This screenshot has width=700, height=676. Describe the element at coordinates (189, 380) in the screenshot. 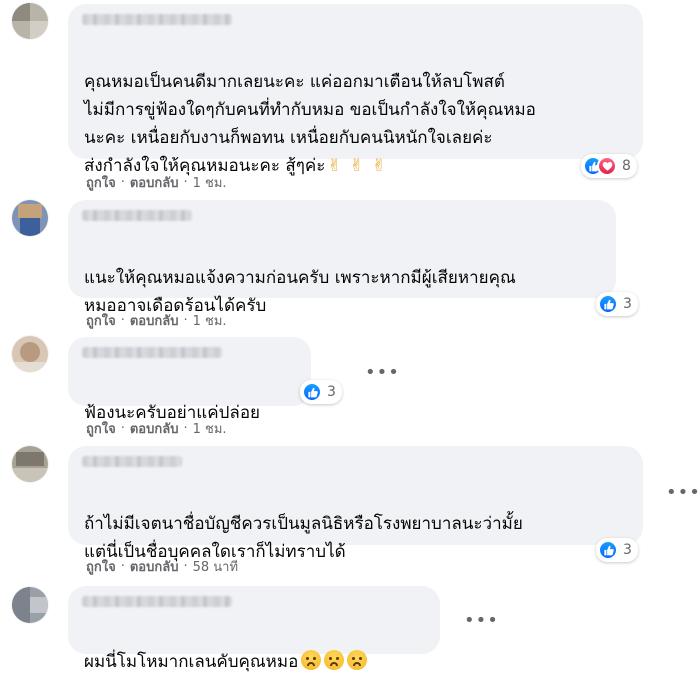

I see `comment-bubble: ฟ้องนะครับอย่าแค่ปล่อย` at that location.